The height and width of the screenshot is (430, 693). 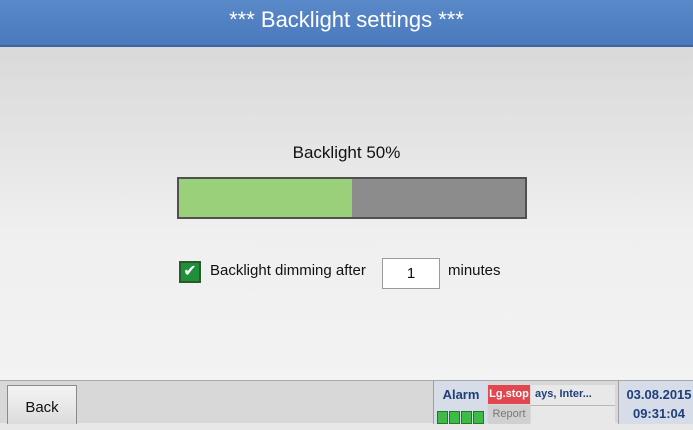 What do you see at coordinates (659, 394) in the screenshot?
I see `date-text: 03.08.2015` at bounding box center [659, 394].